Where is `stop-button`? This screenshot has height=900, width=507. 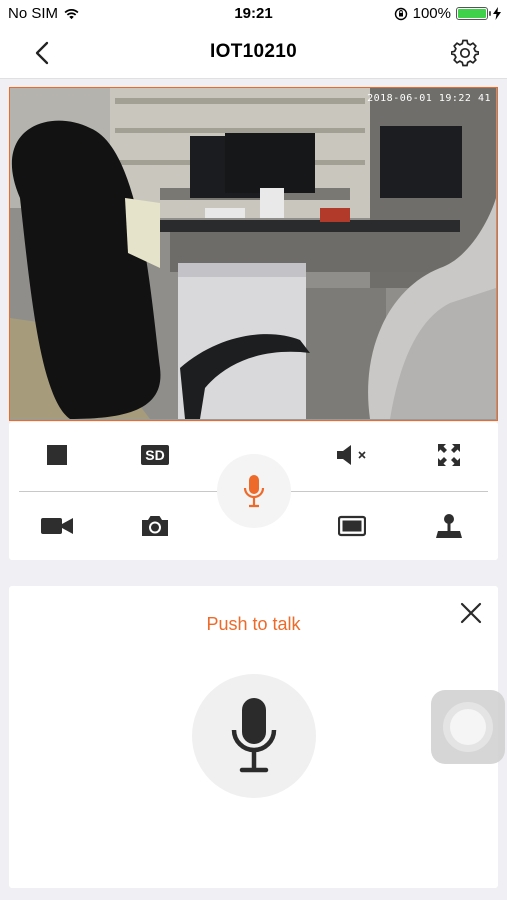 stop-button is located at coordinates (57, 455).